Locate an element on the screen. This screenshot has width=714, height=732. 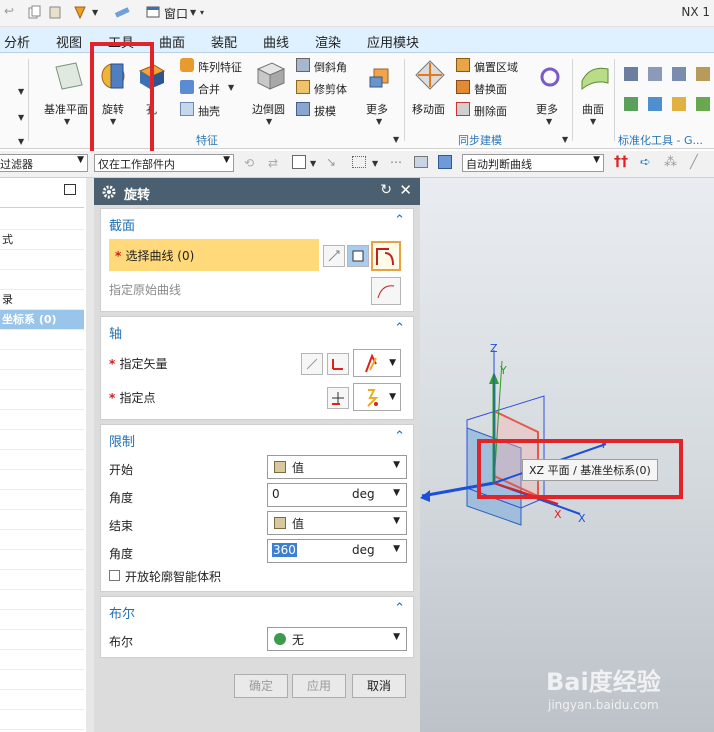
vector-type-select: ▼ is located at coordinates (377, 363).